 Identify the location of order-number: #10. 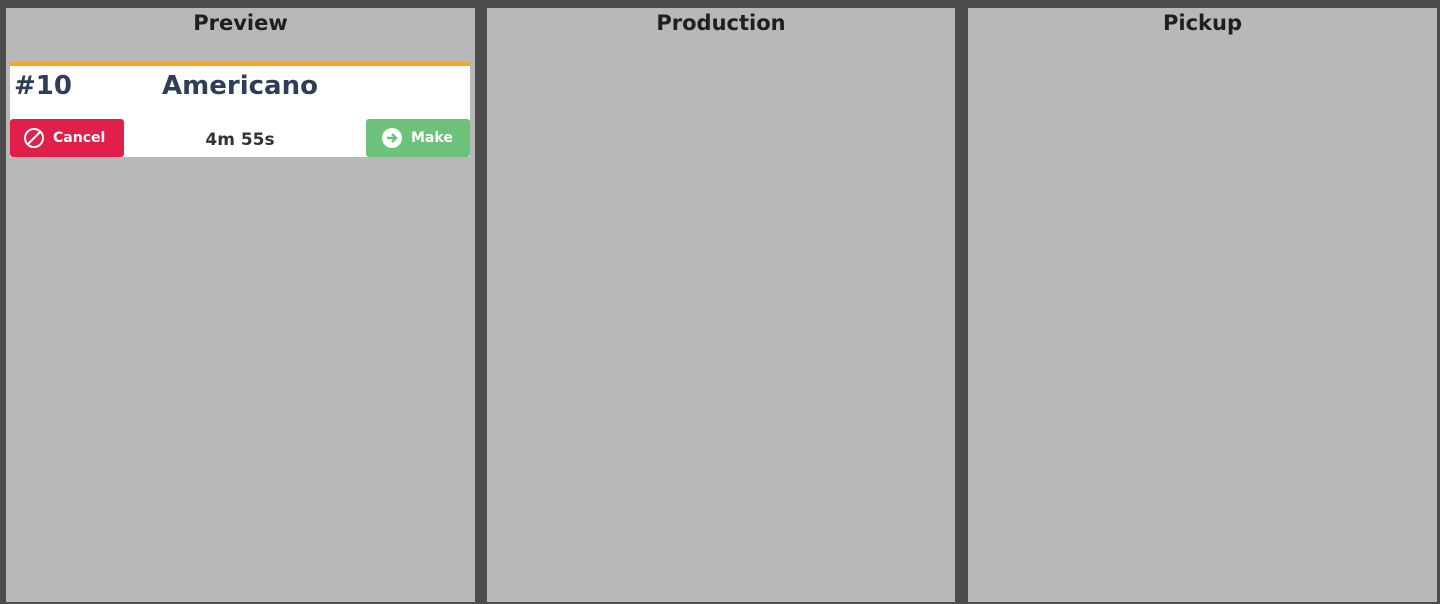
(43, 86).